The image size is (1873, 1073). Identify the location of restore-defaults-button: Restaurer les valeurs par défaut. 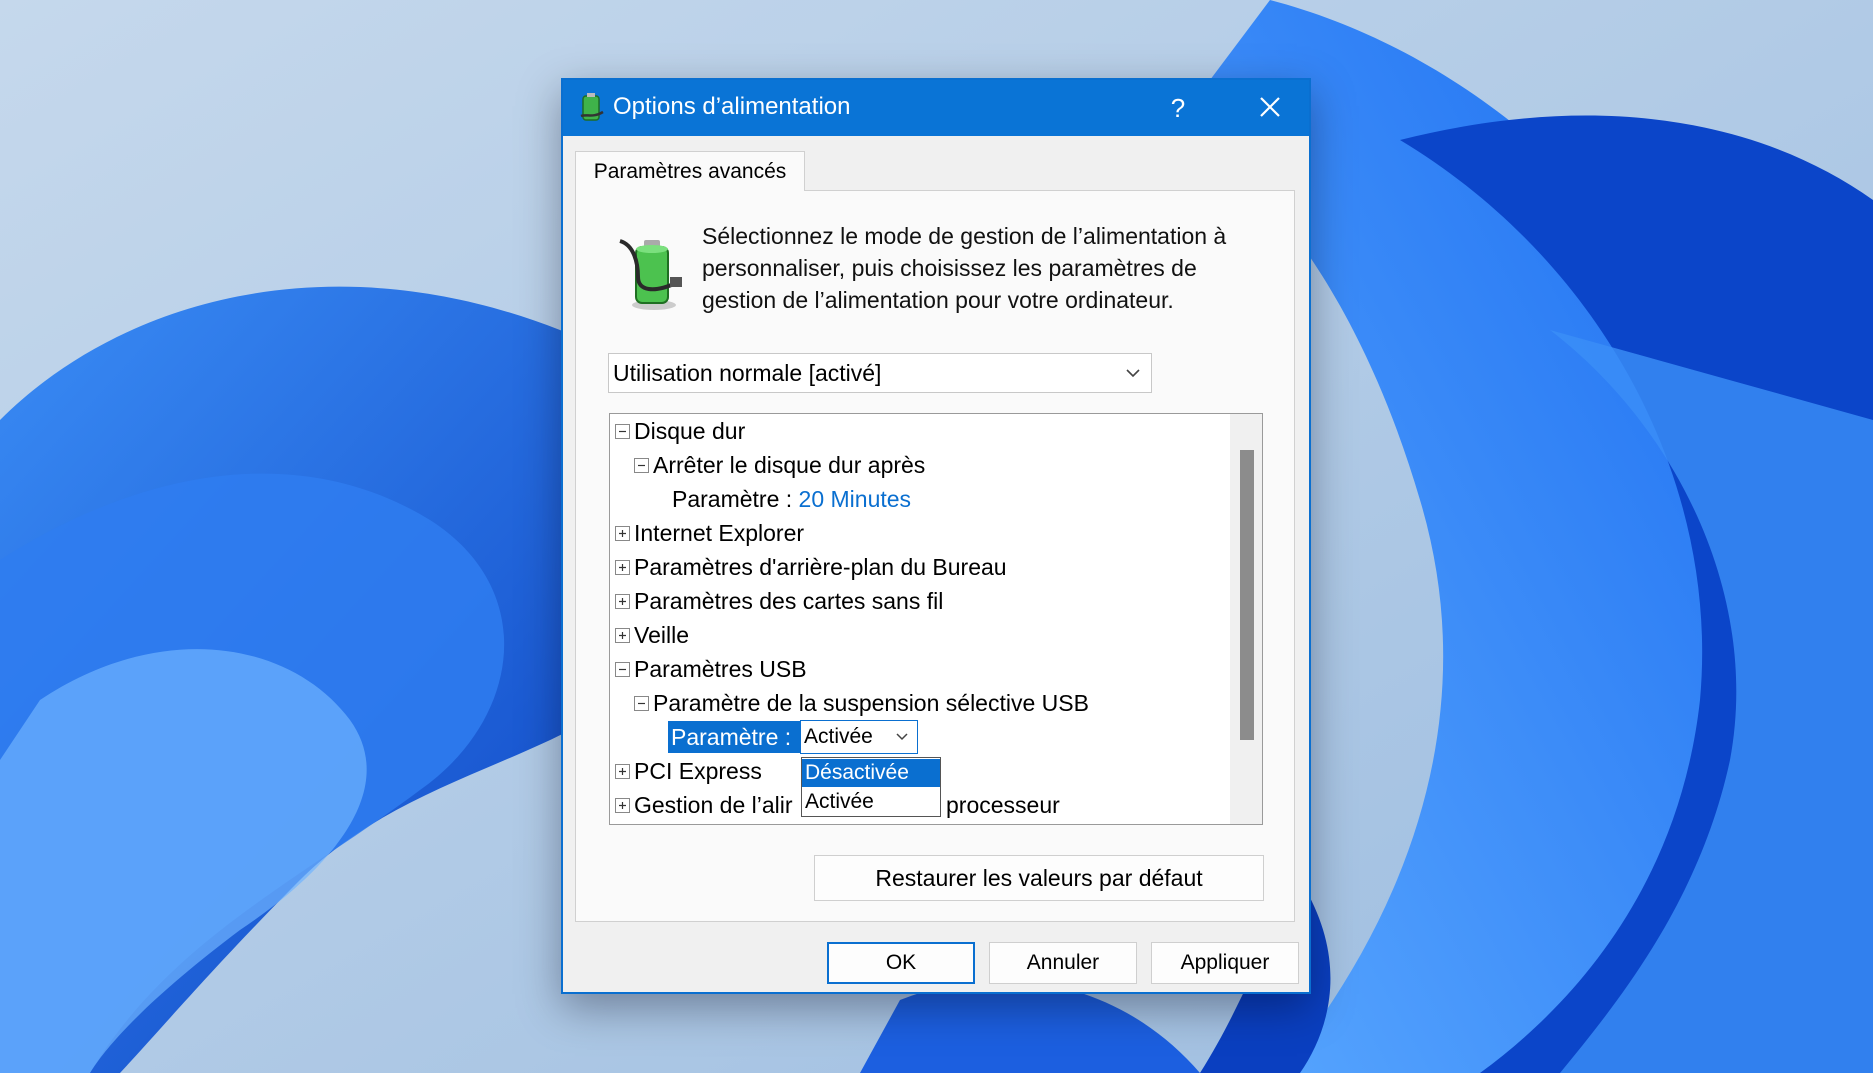
(1039, 878).